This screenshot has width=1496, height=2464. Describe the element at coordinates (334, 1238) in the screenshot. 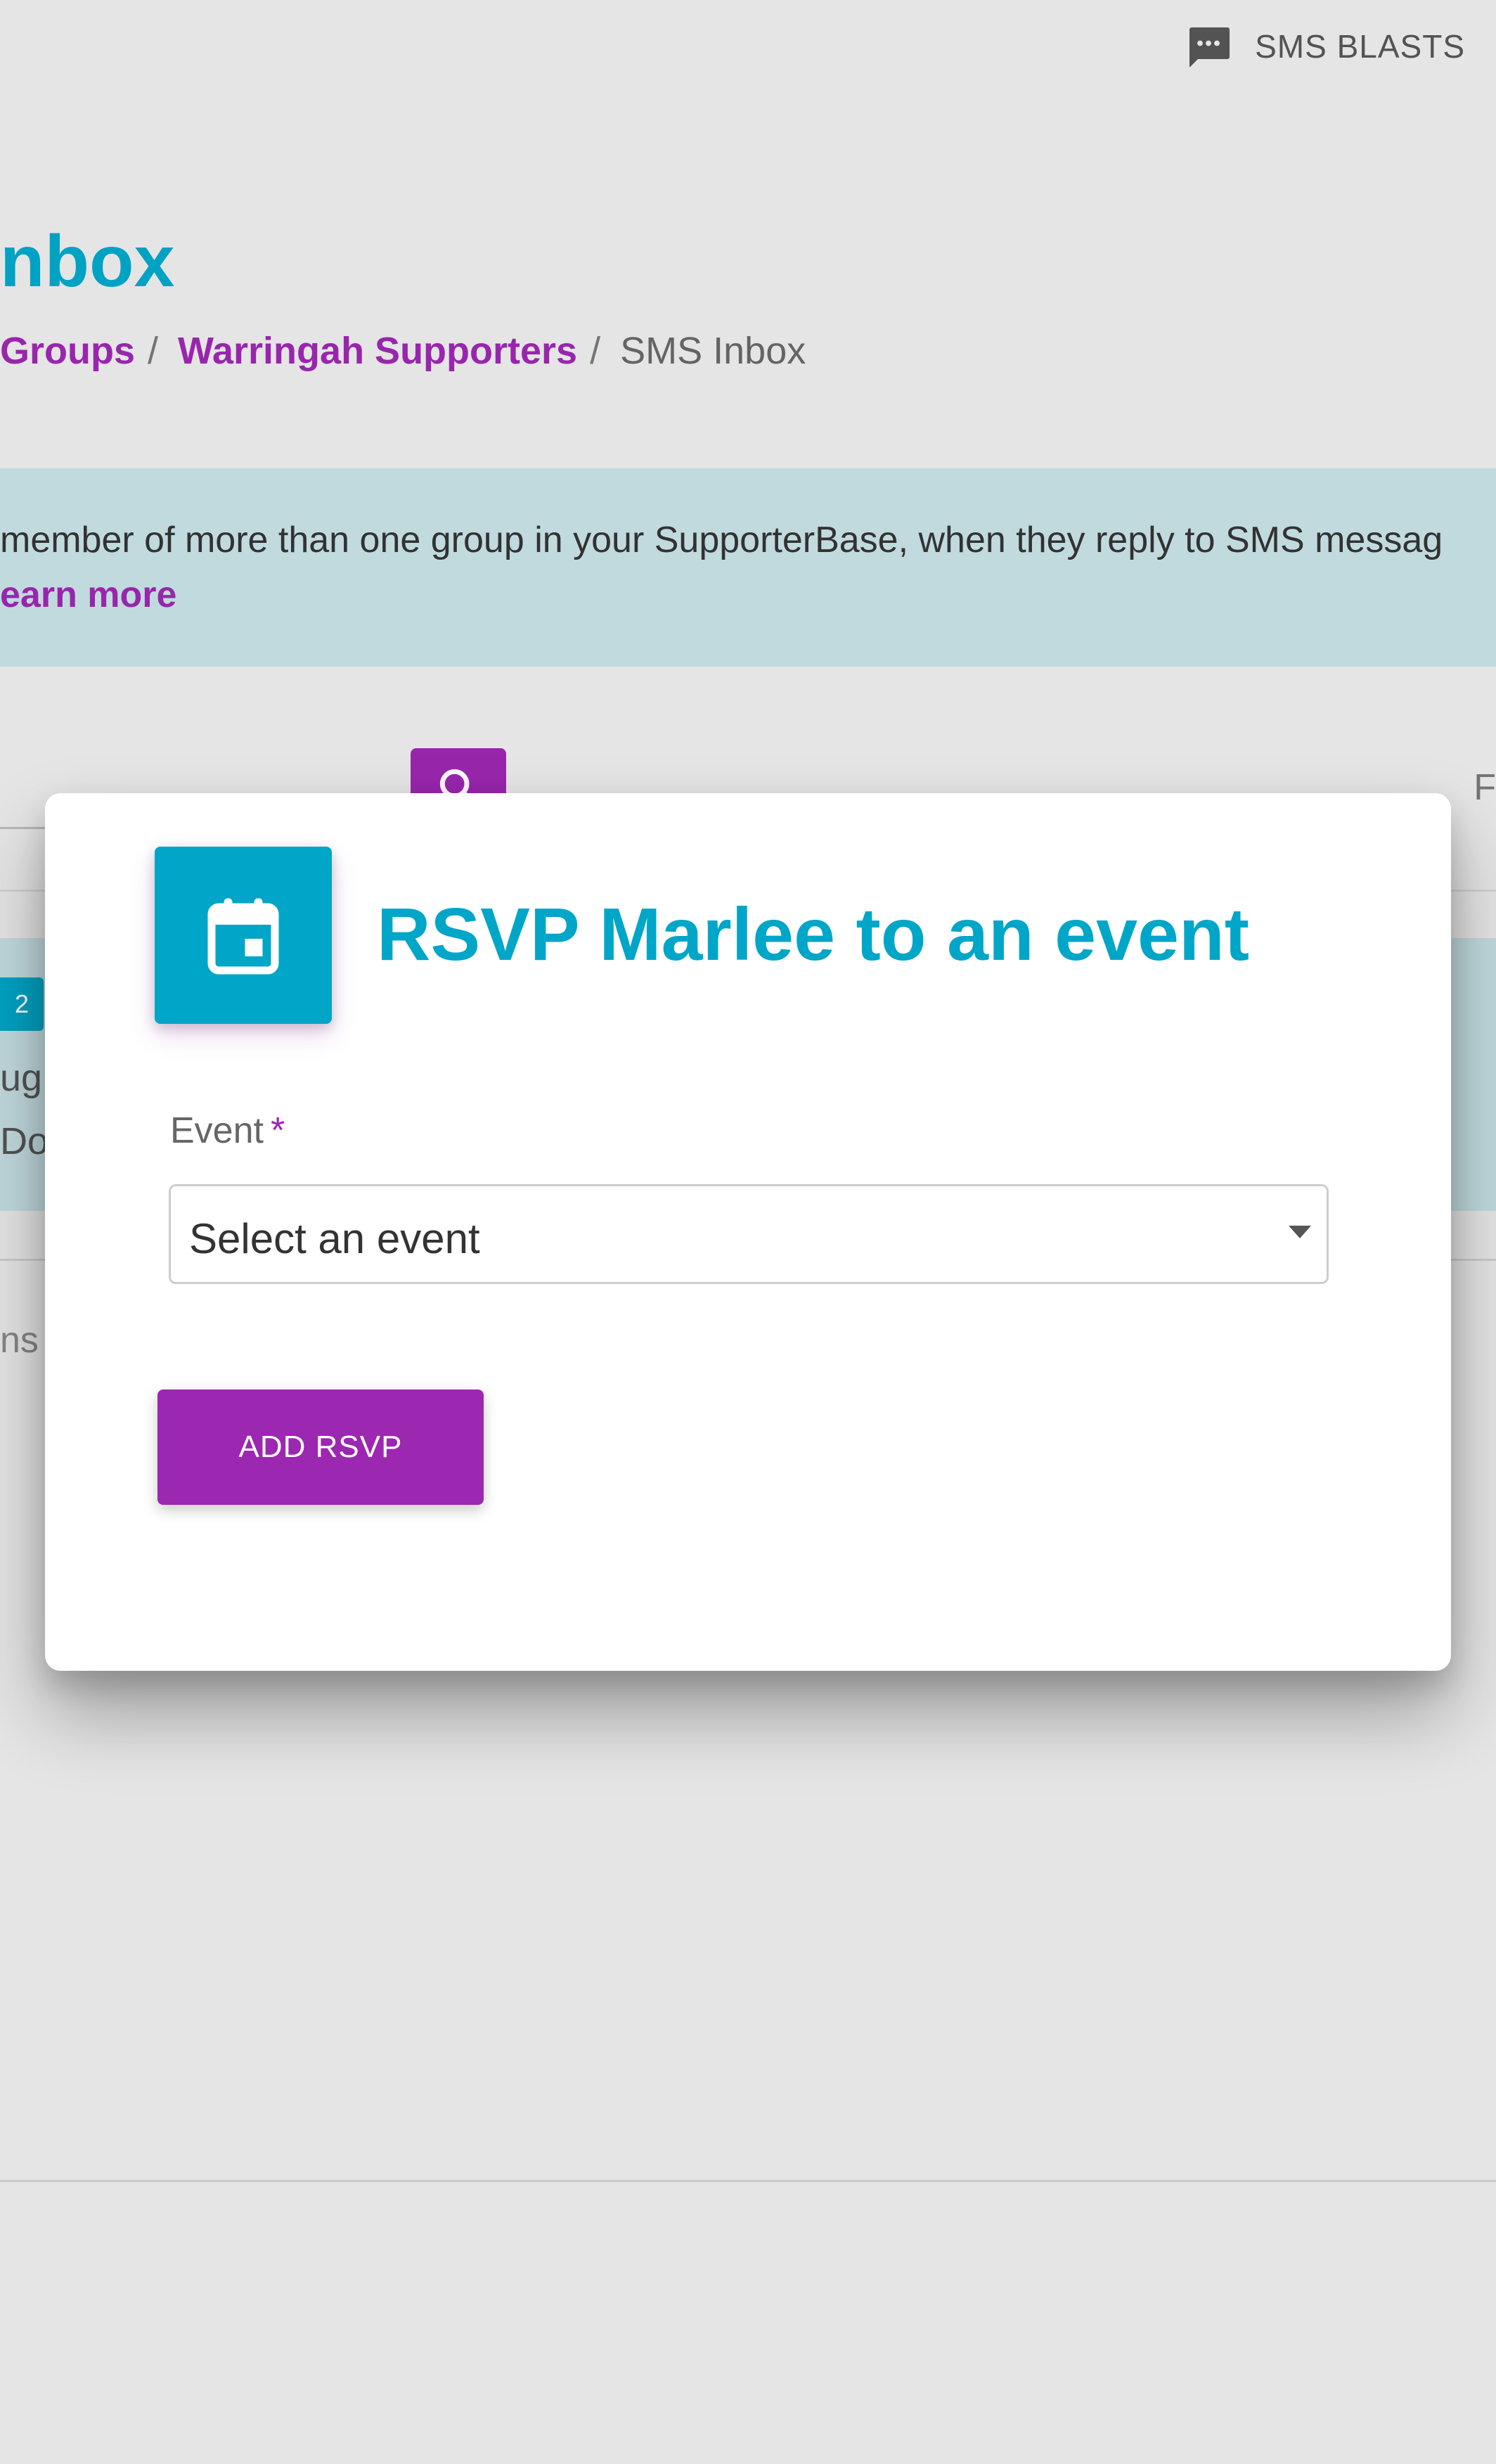

I see `event-select-value: Select an event` at that location.